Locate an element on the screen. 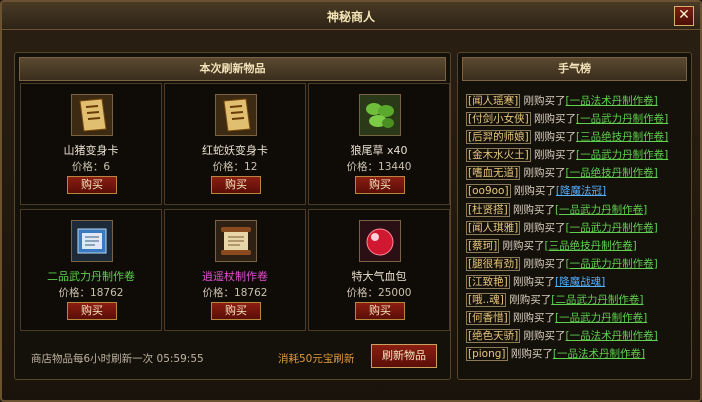  refresh-items-button: 刷新物品 is located at coordinates (404, 356).